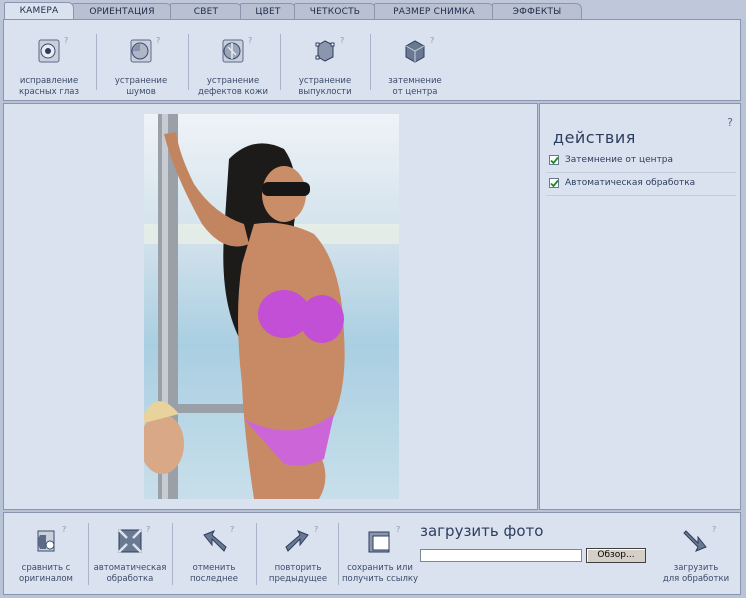 This screenshot has width=746, height=598. Describe the element at coordinates (335, 11) in the screenshot. I see `tab-sharpness: ЧЕТКОСТЬ` at that location.